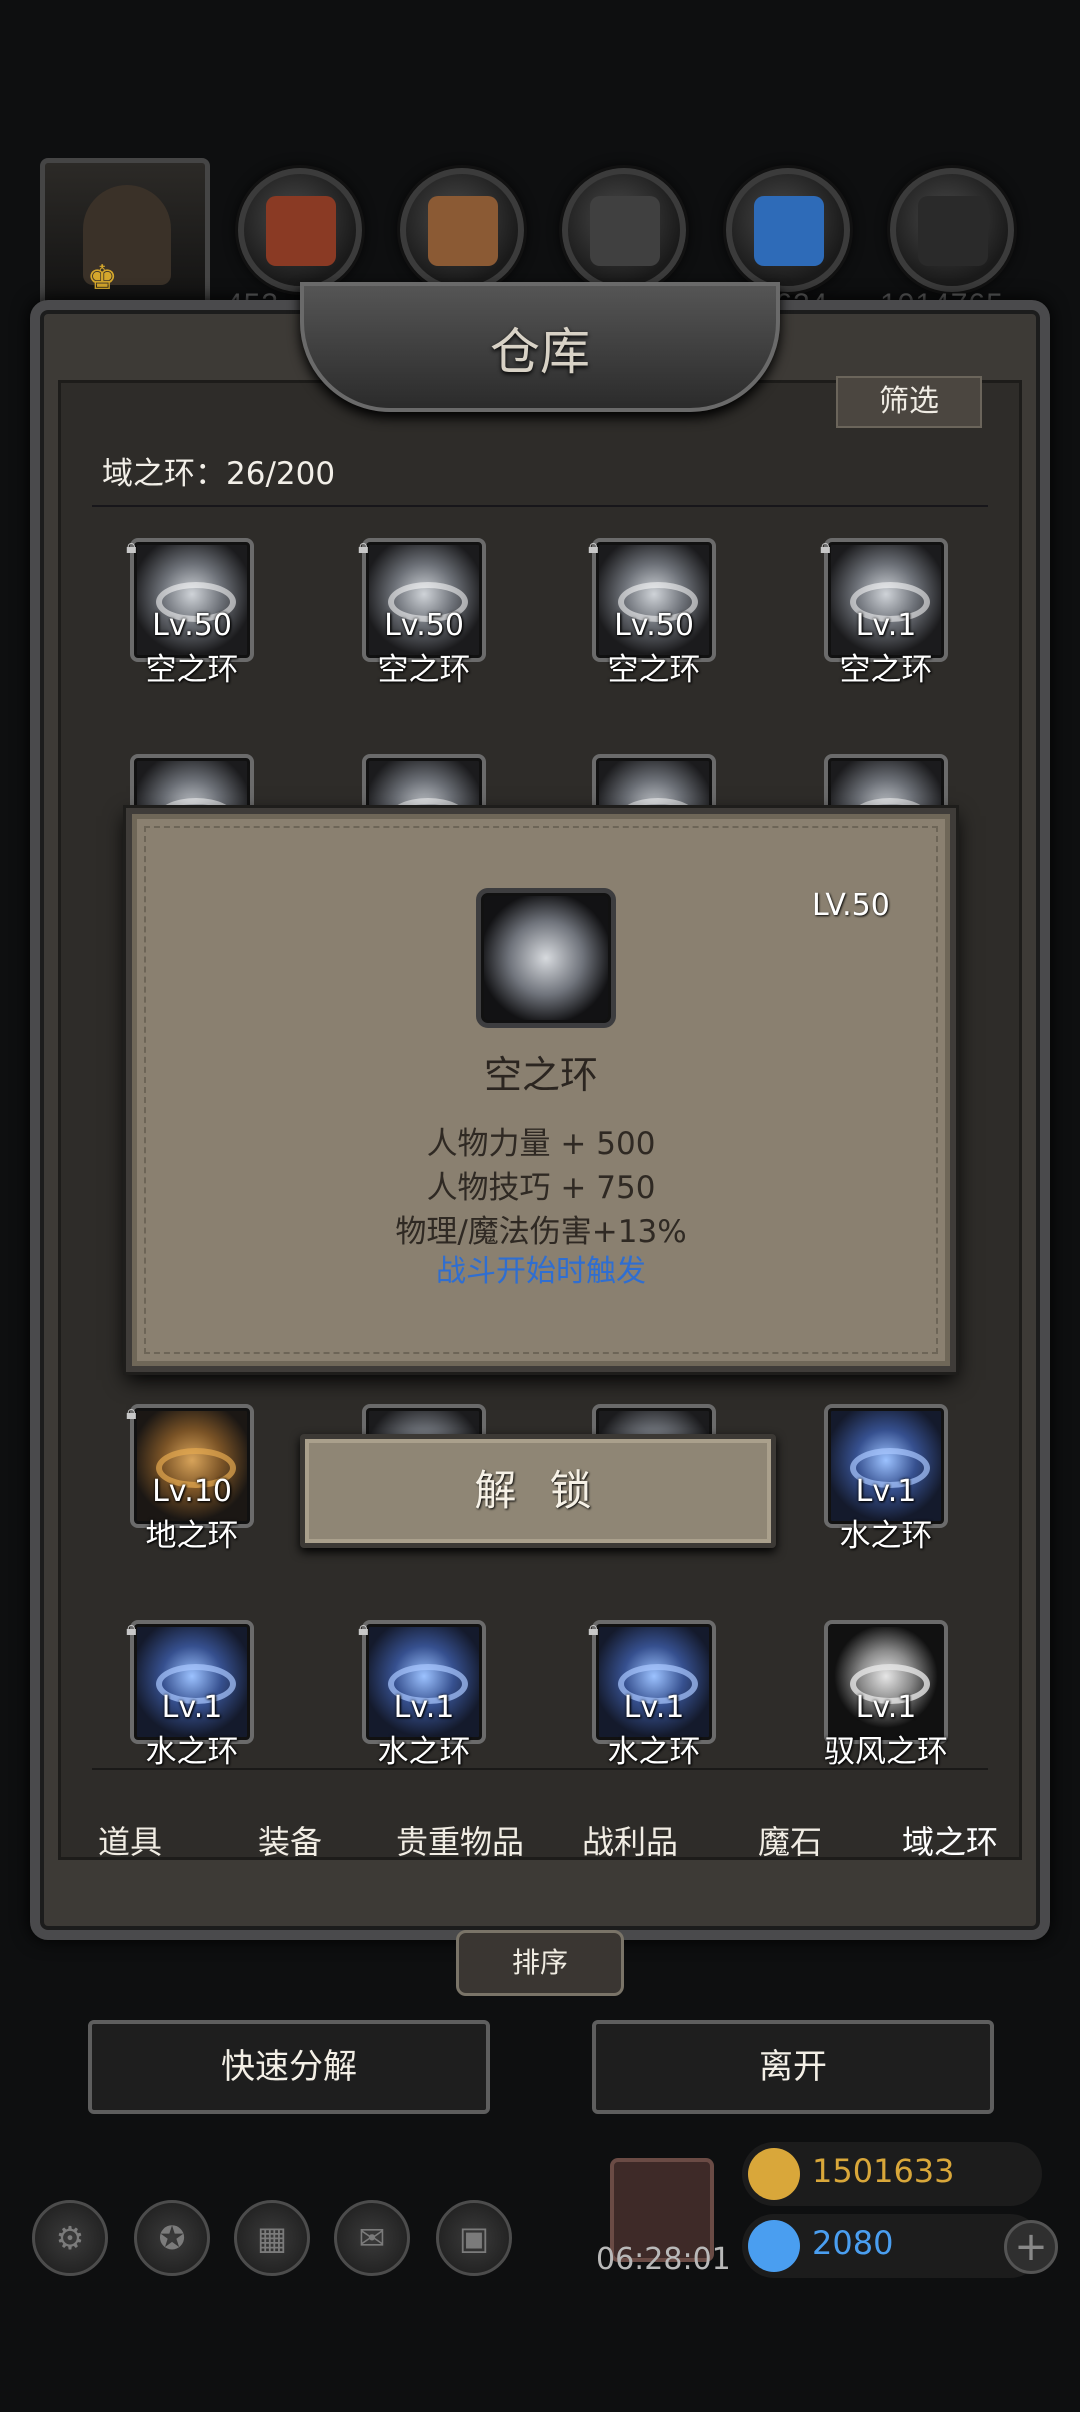 Image resolution: width=1080 pixels, height=2412 pixels. I want to click on iron-icon, so click(625, 231).